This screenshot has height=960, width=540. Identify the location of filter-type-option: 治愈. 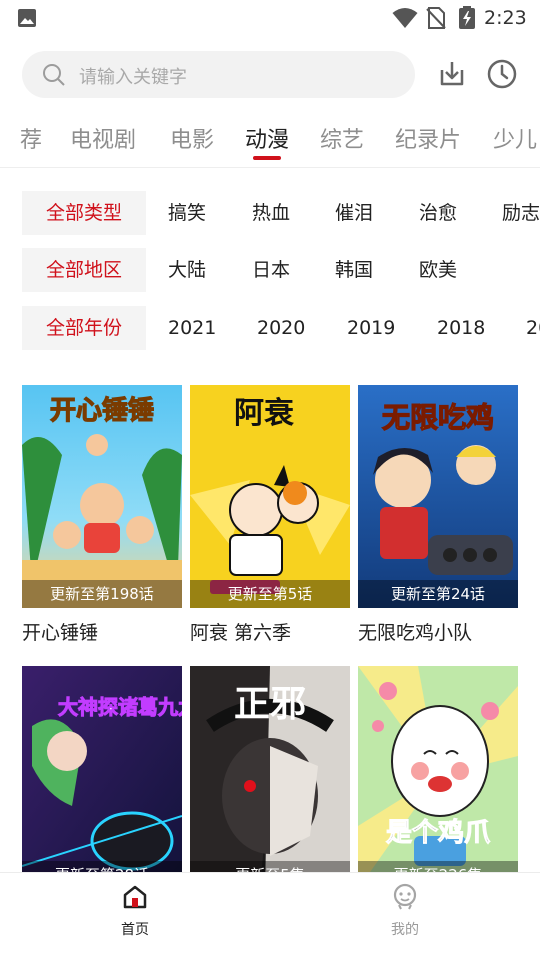
(438, 213).